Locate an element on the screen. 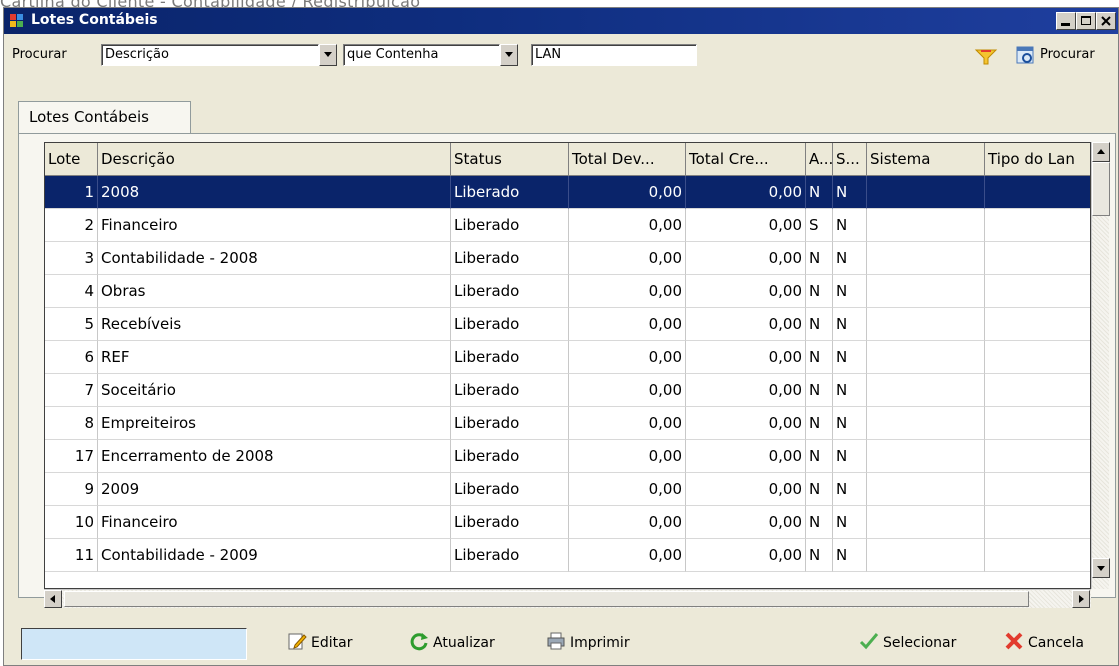 This screenshot has height=666, width=1119. cell-descricao: 2008 is located at coordinates (274, 192).